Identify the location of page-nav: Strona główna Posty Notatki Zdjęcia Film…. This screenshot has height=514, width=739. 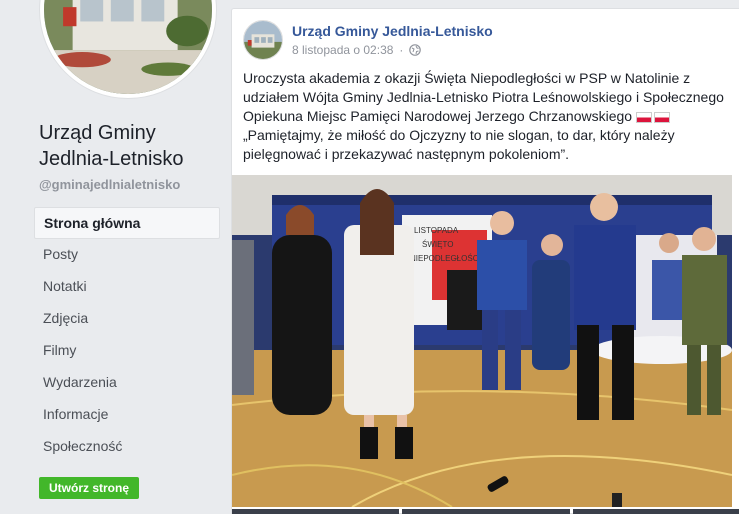
(127, 335).